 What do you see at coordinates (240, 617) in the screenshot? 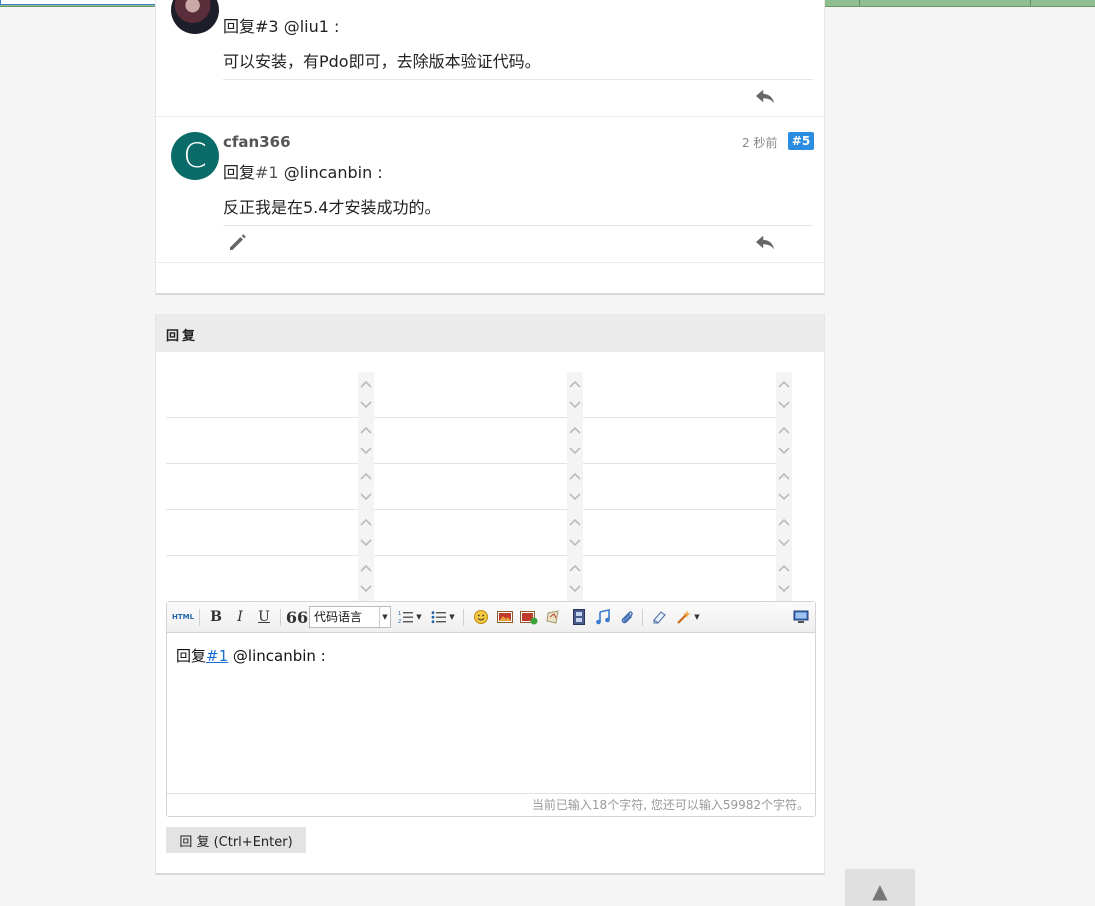
I see `italic-button: I` at bounding box center [240, 617].